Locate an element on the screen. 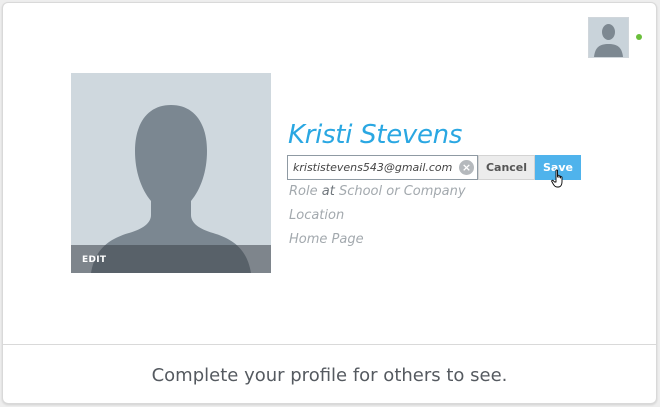 The width and height of the screenshot is (660, 407). location-field-row: Location is located at coordinates (316, 215).